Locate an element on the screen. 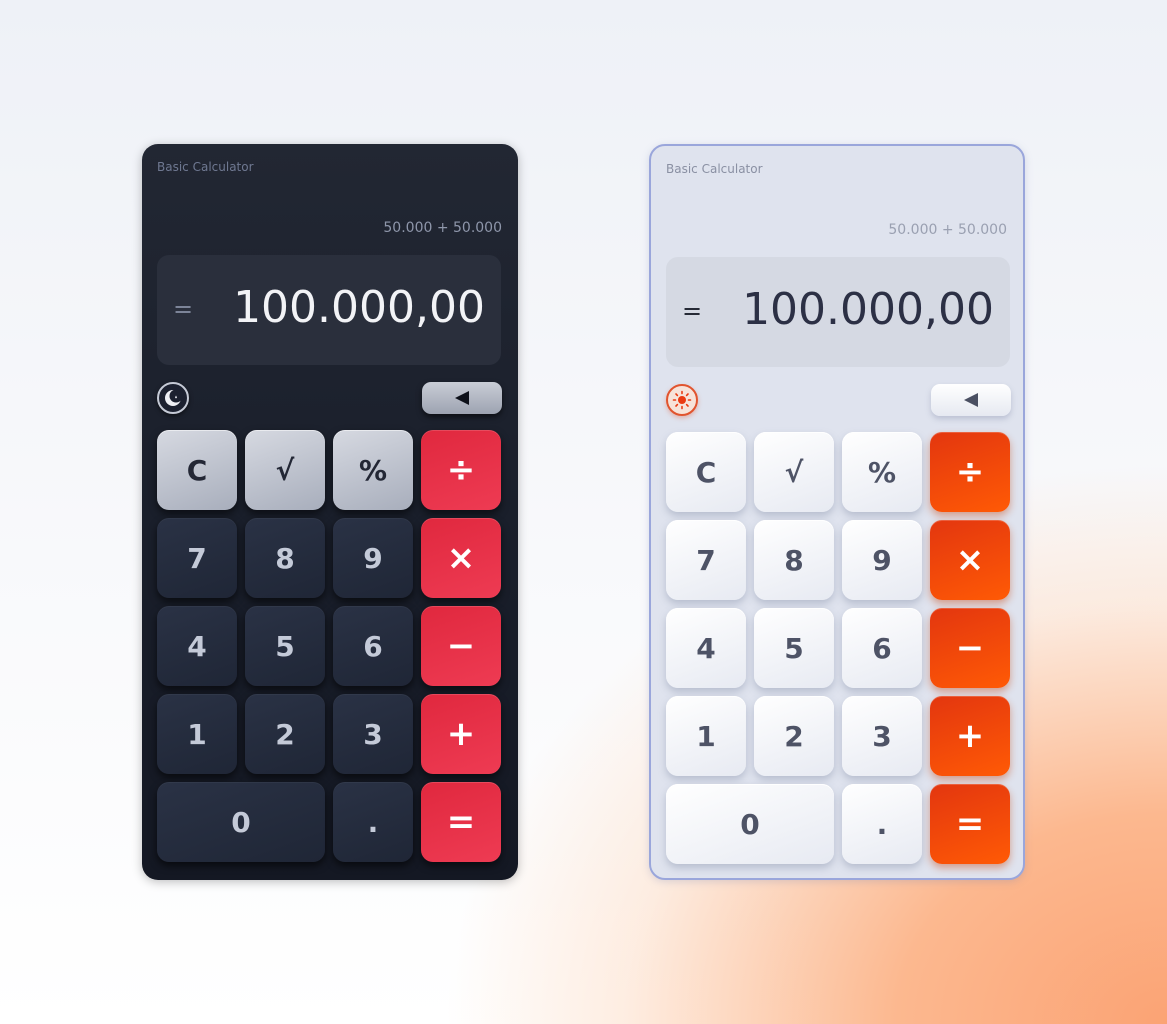 The image size is (1167, 1024). moon-icon is located at coordinates (174, 397).